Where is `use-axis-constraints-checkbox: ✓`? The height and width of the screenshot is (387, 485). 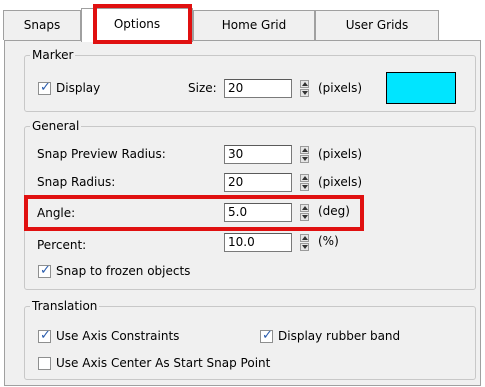
use-axis-constraints-checkbox: ✓ is located at coordinates (44, 335).